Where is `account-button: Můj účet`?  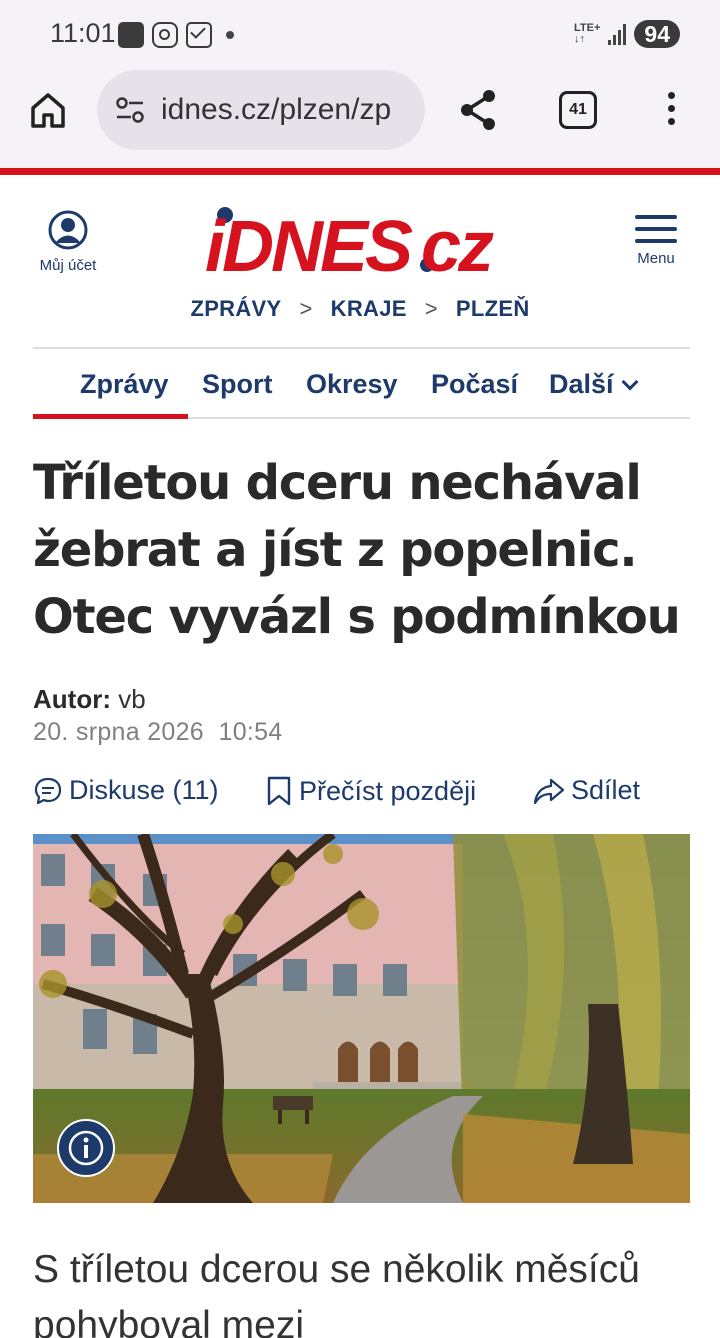
account-button: Můj účet is located at coordinates (68, 242).